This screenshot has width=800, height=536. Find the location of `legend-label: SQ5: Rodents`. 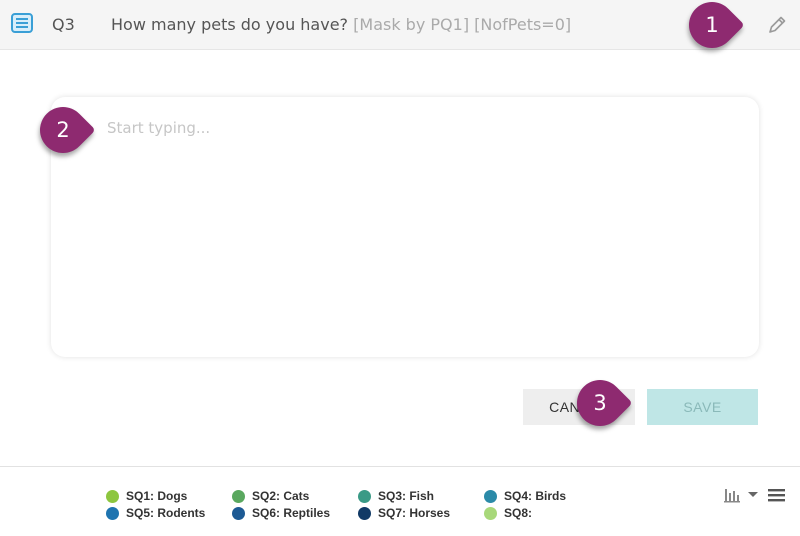

legend-label: SQ5: Rodents is located at coordinates (166, 513).